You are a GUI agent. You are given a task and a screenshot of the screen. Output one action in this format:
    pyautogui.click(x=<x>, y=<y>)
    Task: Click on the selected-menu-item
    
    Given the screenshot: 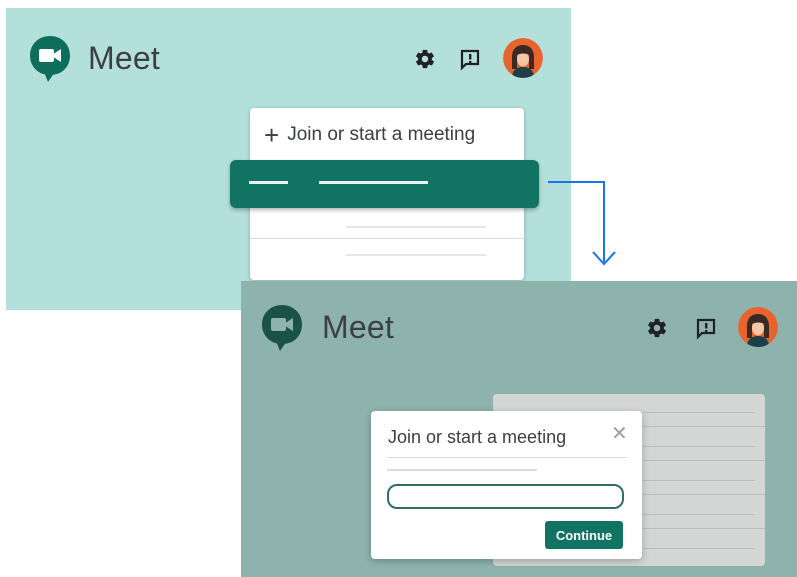 What is the action you would take?
    pyautogui.click(x=384, y=184)
    